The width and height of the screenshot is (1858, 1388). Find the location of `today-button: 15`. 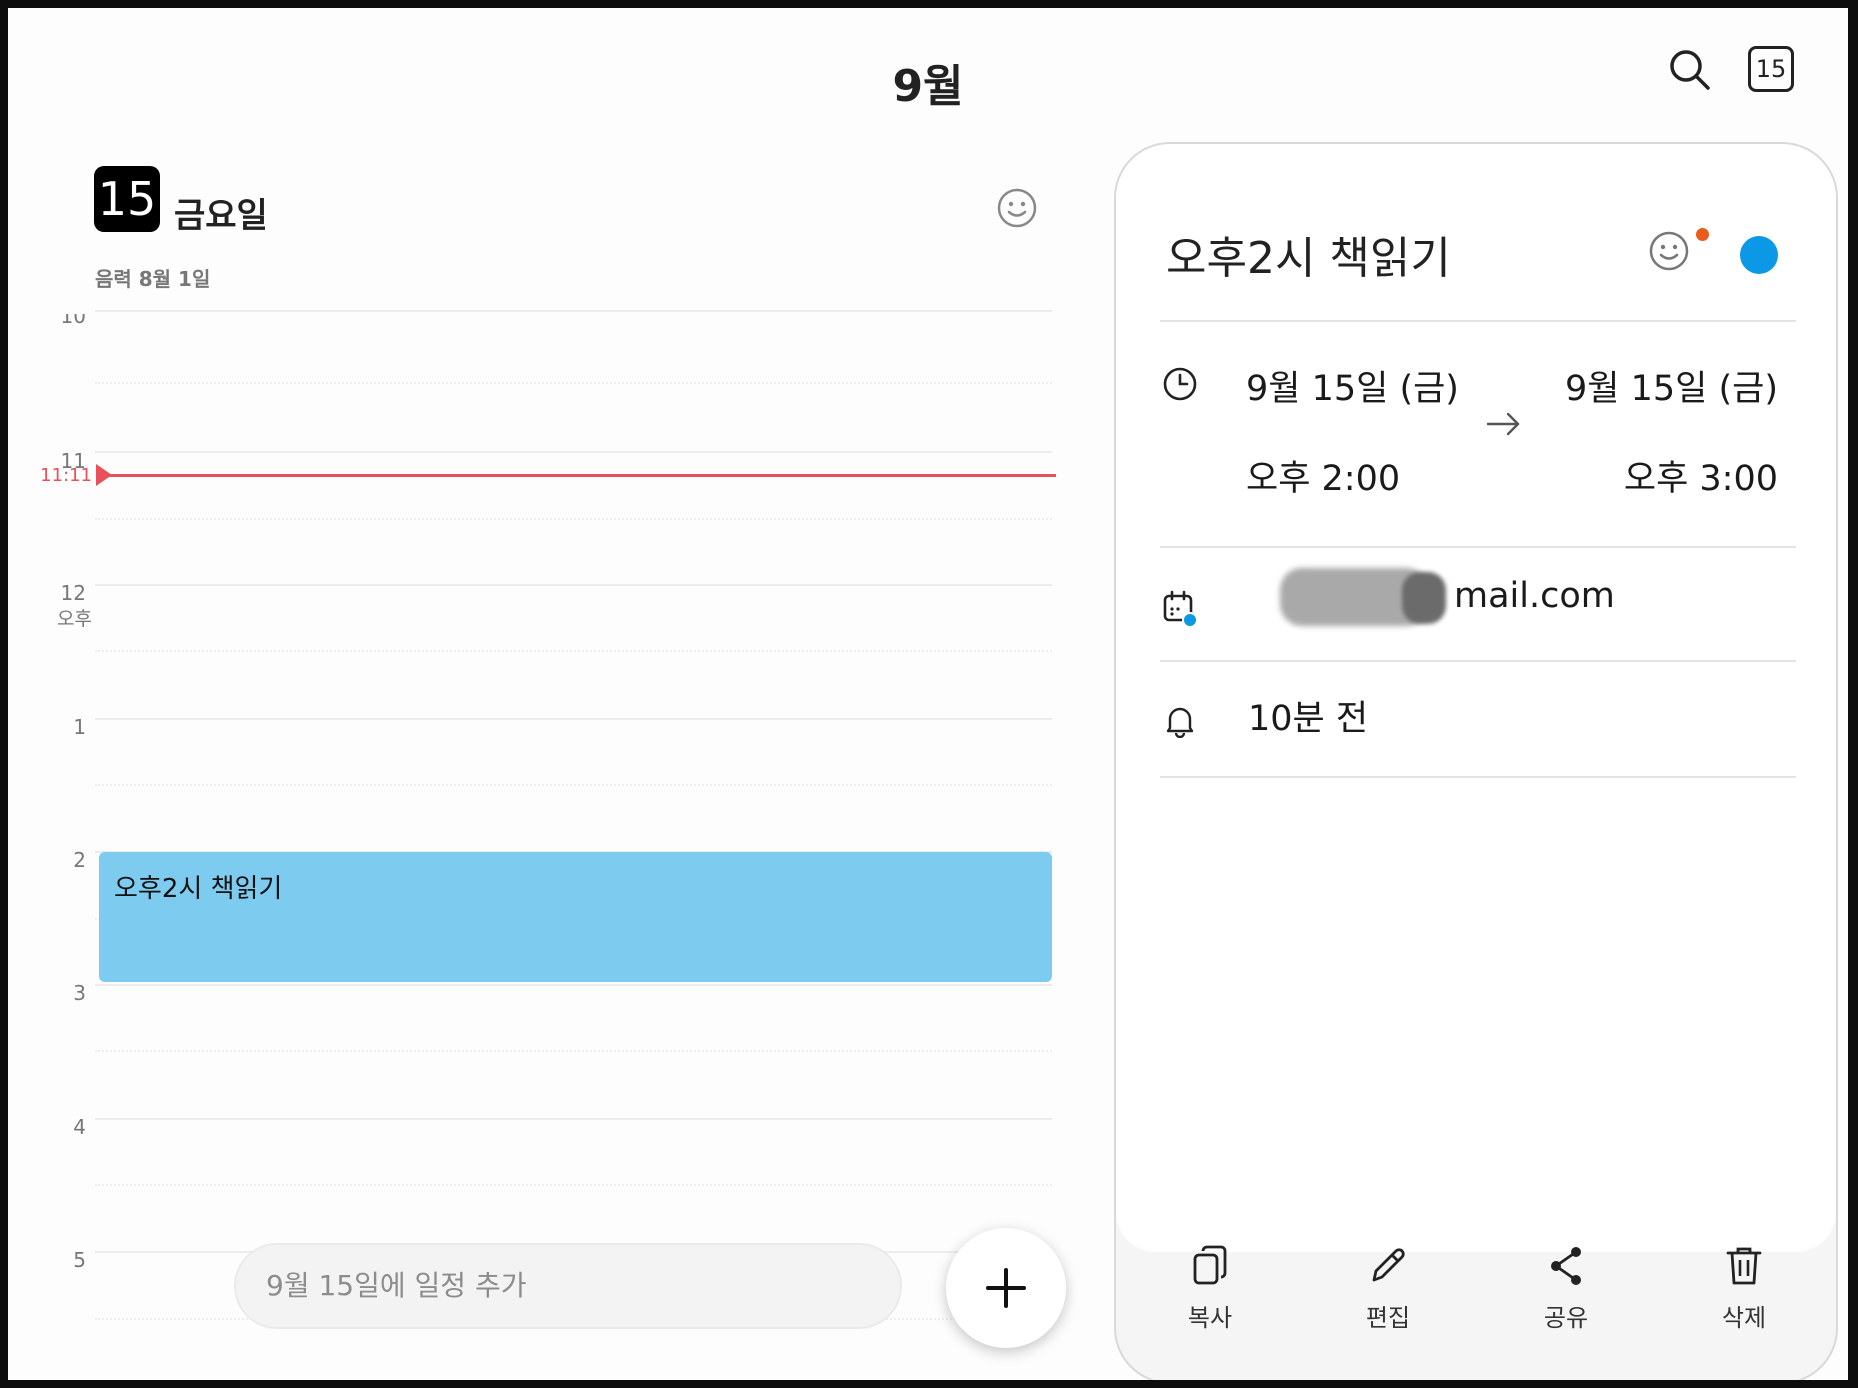

today-button: 15 is located at coordinates (1771, 69).